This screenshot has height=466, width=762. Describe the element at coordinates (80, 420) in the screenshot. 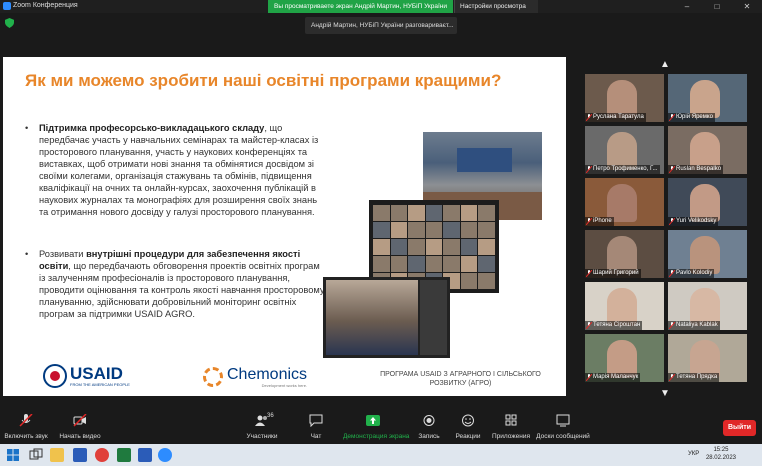

I see `video-off-icon` at that location.